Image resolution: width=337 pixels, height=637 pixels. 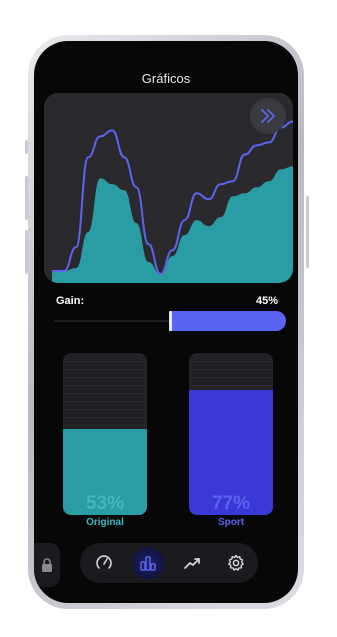 What do you see at coordinates (26, 198) in the screenshot?
I see `side-button-volume-up` at bounding box center [26, 198].